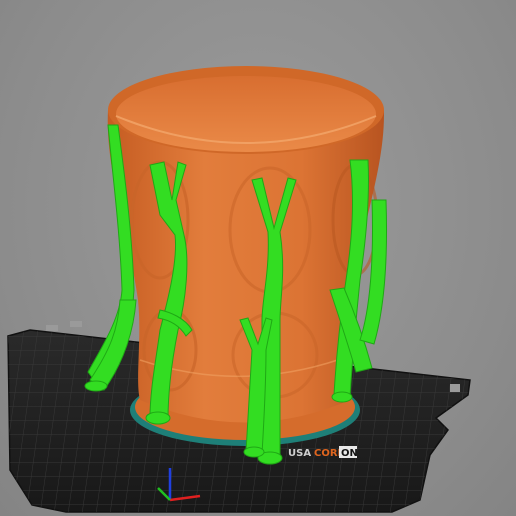 The height and width of the screenshot is (516, 516). What do you see at coordinates (323, 452) in the screenshot?
I see `bed-brand-label: USA CORE ON` at bounding box center [323, 452].